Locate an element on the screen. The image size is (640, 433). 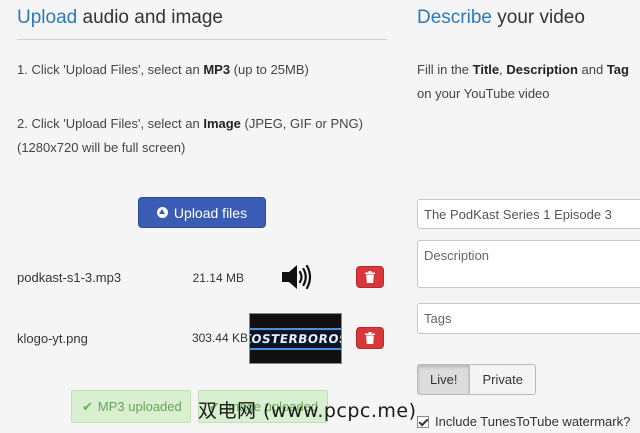
site-watermark: 双电网 (www.pcpc.me) is located at coordinates (307, 411).